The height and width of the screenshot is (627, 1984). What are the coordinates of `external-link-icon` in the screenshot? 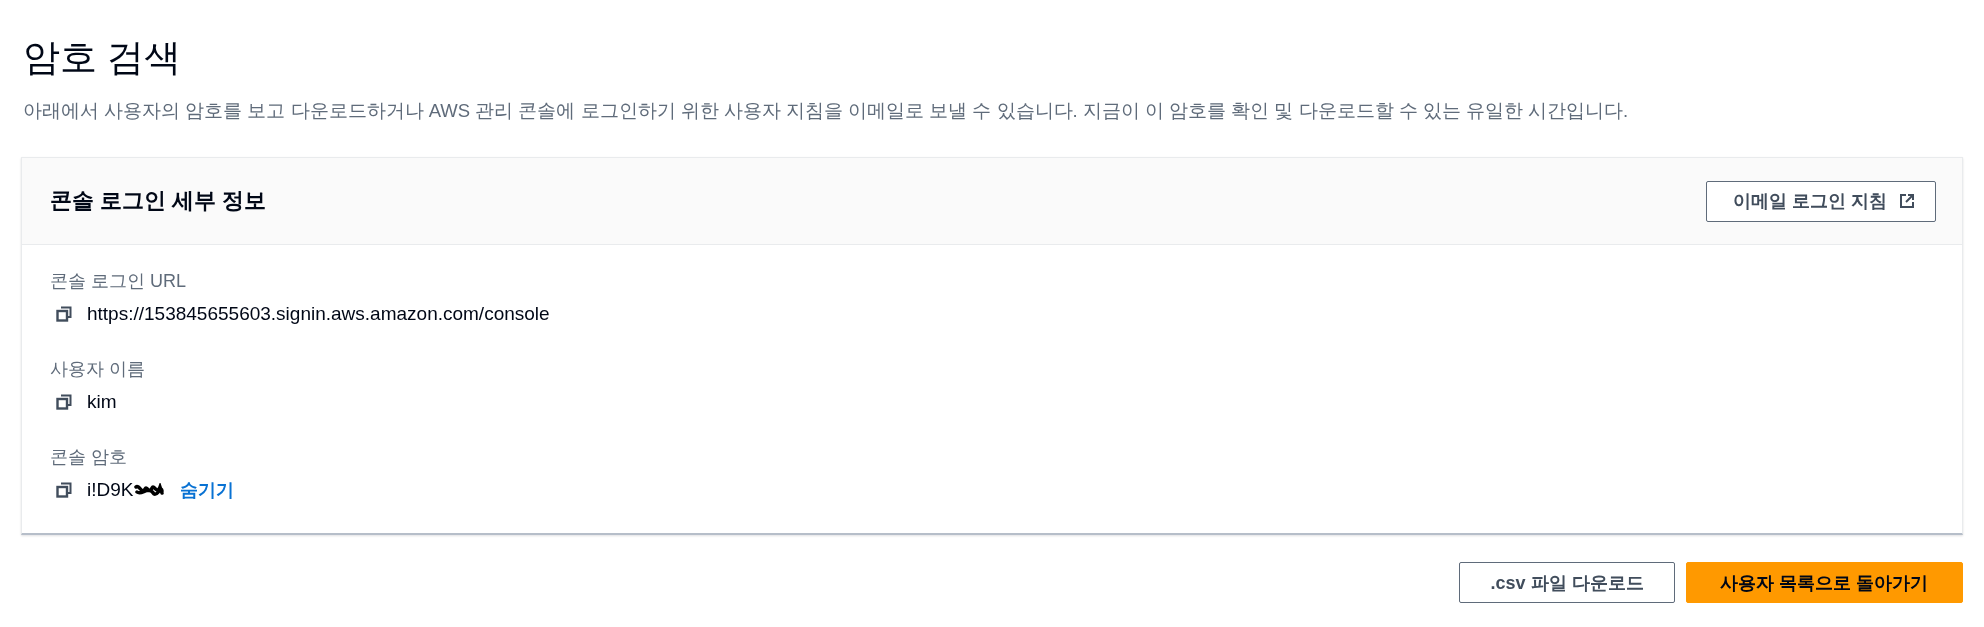 It's located at (1907, 201).